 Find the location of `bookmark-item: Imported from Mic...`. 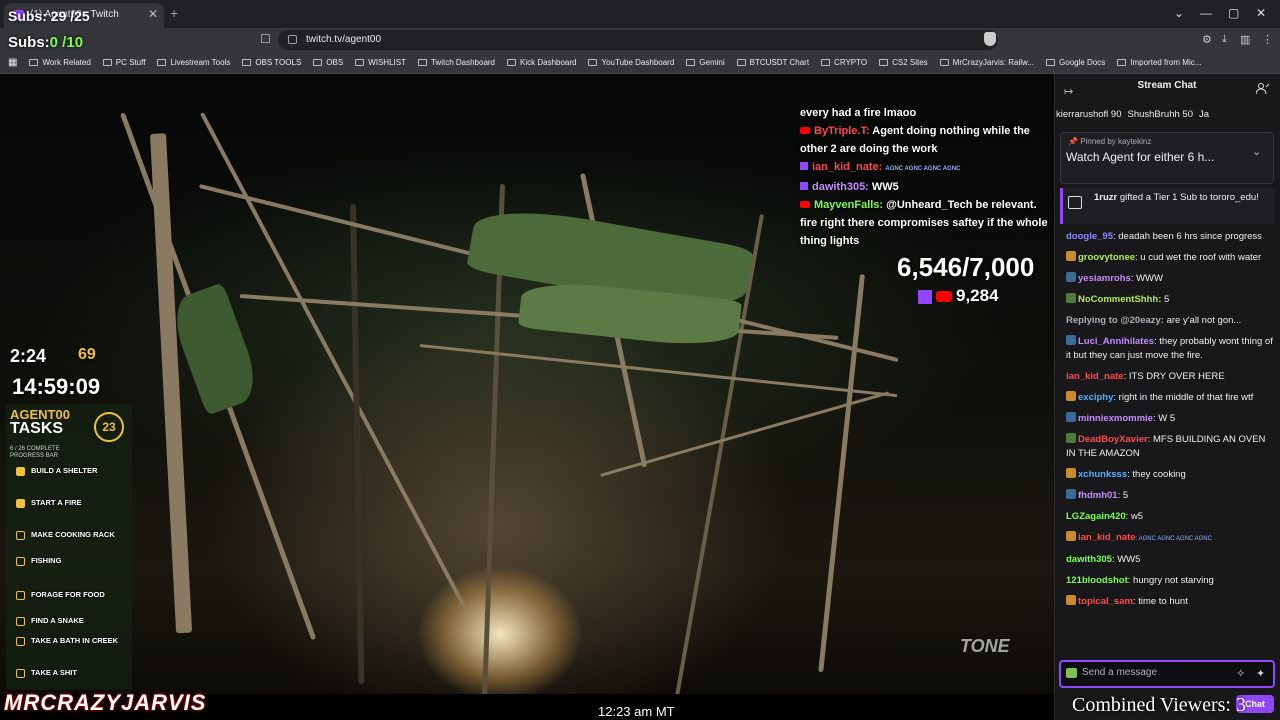

bookmark-item: Imported from Mic... is located at coordinates (1159, 62).